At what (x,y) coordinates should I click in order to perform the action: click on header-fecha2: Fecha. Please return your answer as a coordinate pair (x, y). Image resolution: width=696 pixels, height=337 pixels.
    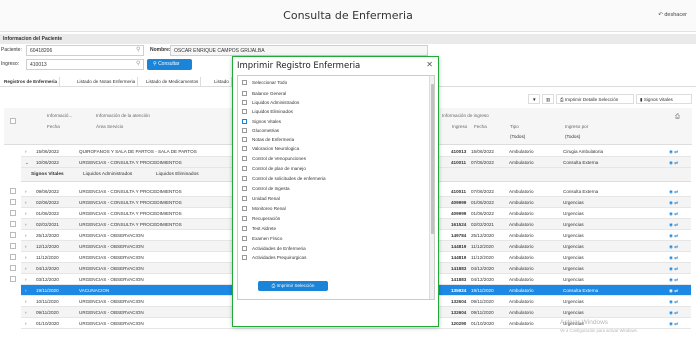
    Looking at the image, I should click on (480, 126).